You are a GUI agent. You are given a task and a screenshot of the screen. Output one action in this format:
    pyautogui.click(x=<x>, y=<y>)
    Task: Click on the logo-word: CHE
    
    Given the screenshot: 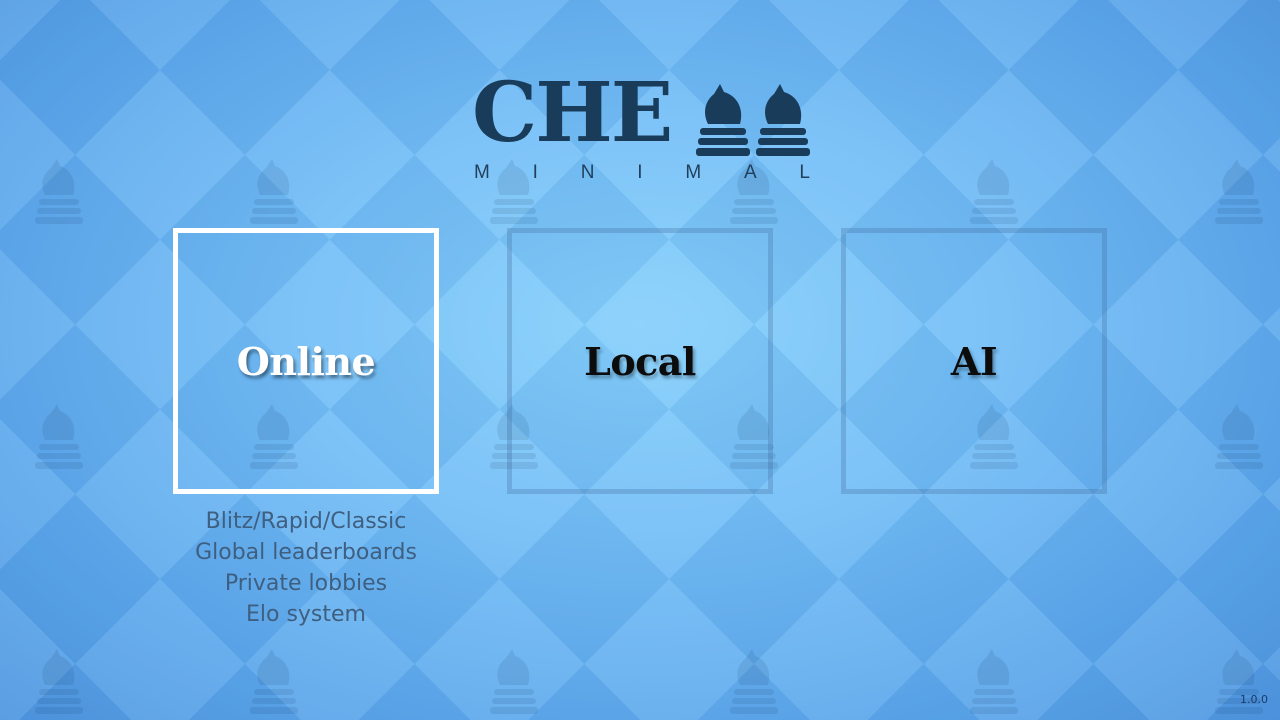 What is the action you would take?
    pyautogui.click(x=572, y=113)
    